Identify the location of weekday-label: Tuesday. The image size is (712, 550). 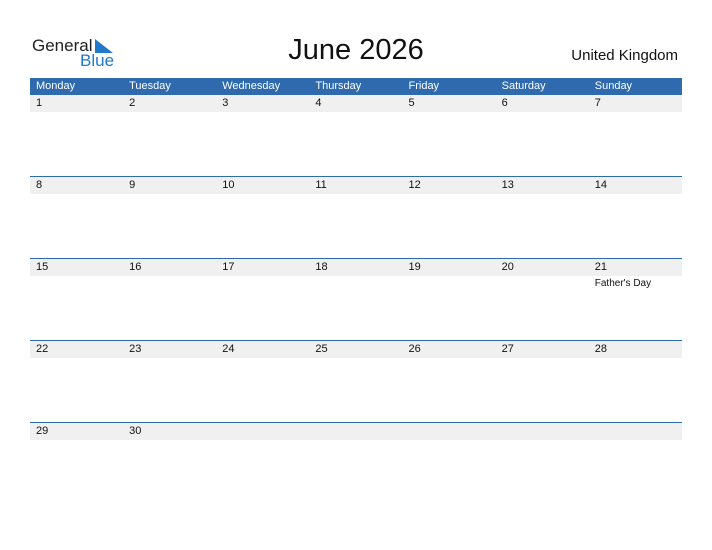
(150, 86).